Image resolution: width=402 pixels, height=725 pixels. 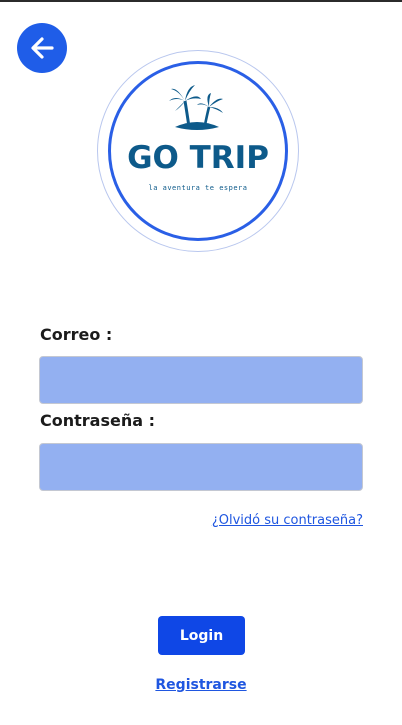 I want to click on password-label: Contraseña :, so click(x=97, y=420).